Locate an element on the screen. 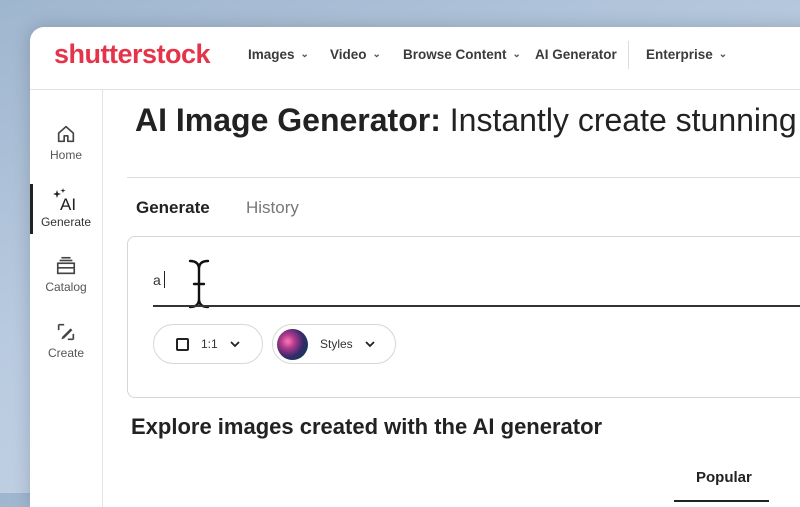 Image resolution: width=800 pixels, height=507 pixels. sidebar-item-label: Create is located at coordinates (66, 353).